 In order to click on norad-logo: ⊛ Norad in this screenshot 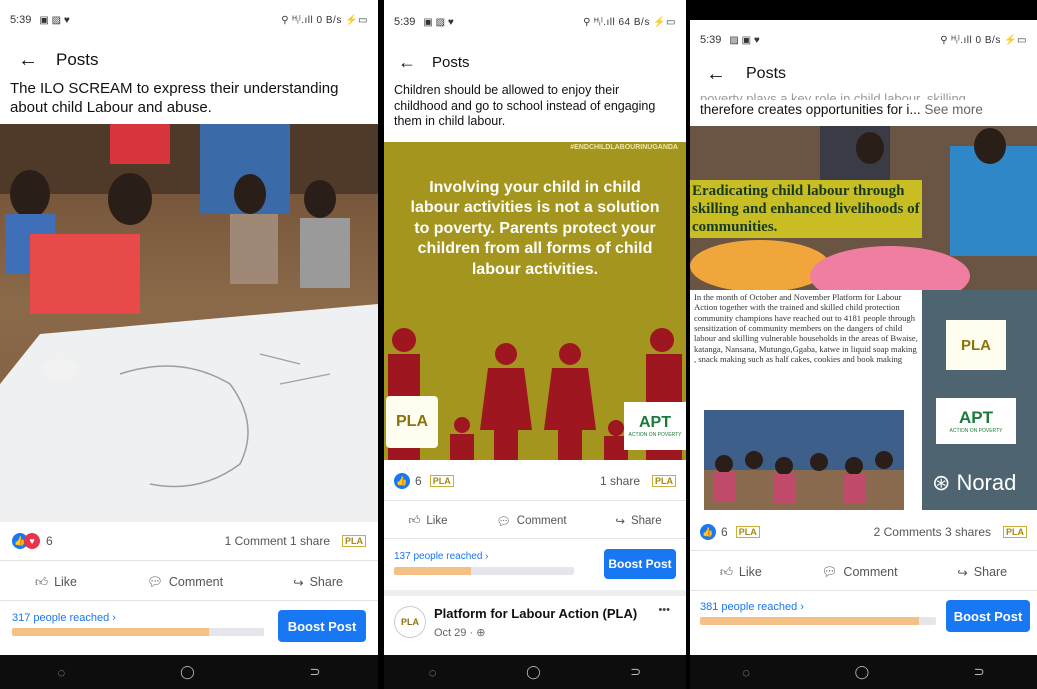, I will do `click(974, 483)`.